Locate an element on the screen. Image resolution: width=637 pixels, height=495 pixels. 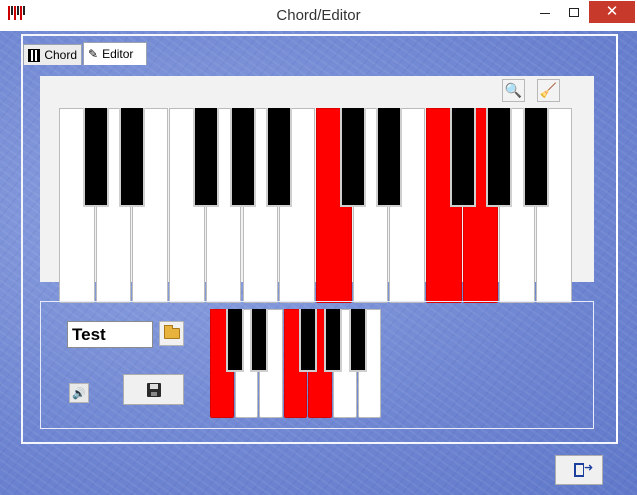
close-button: ✕ is located at coordinates (612, 12).